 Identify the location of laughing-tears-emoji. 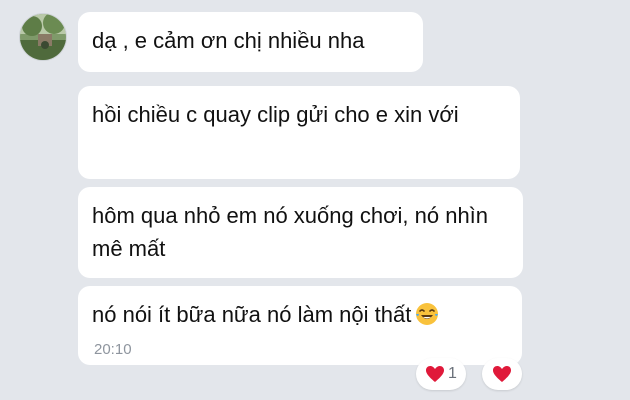
(427, 314).